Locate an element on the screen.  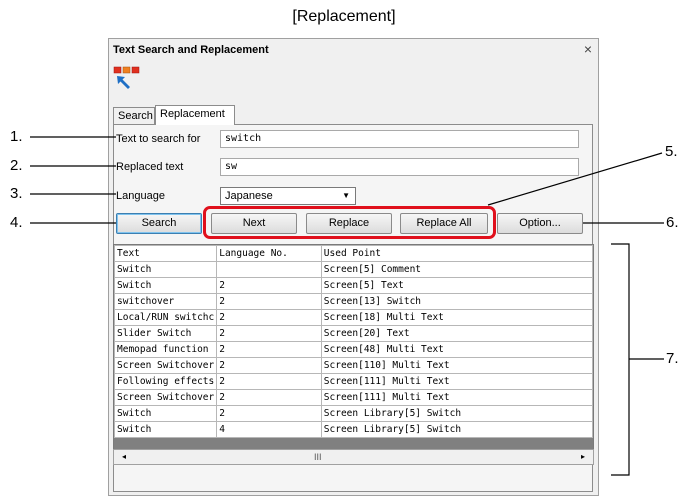
callout-4: 4. is located at coordinates (16, 222).